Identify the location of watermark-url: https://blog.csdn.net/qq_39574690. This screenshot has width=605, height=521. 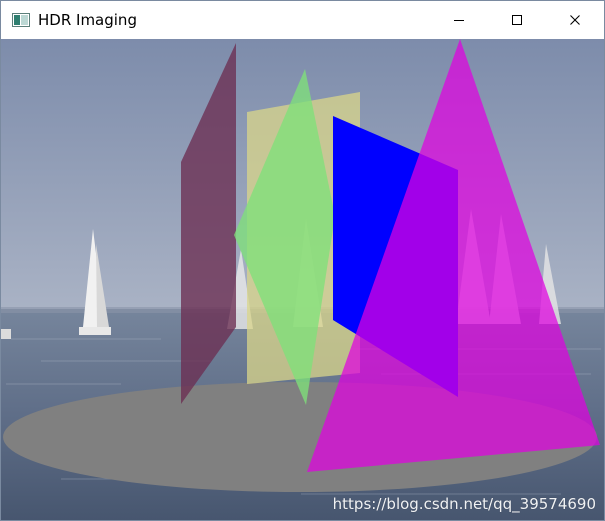
(464, 504).